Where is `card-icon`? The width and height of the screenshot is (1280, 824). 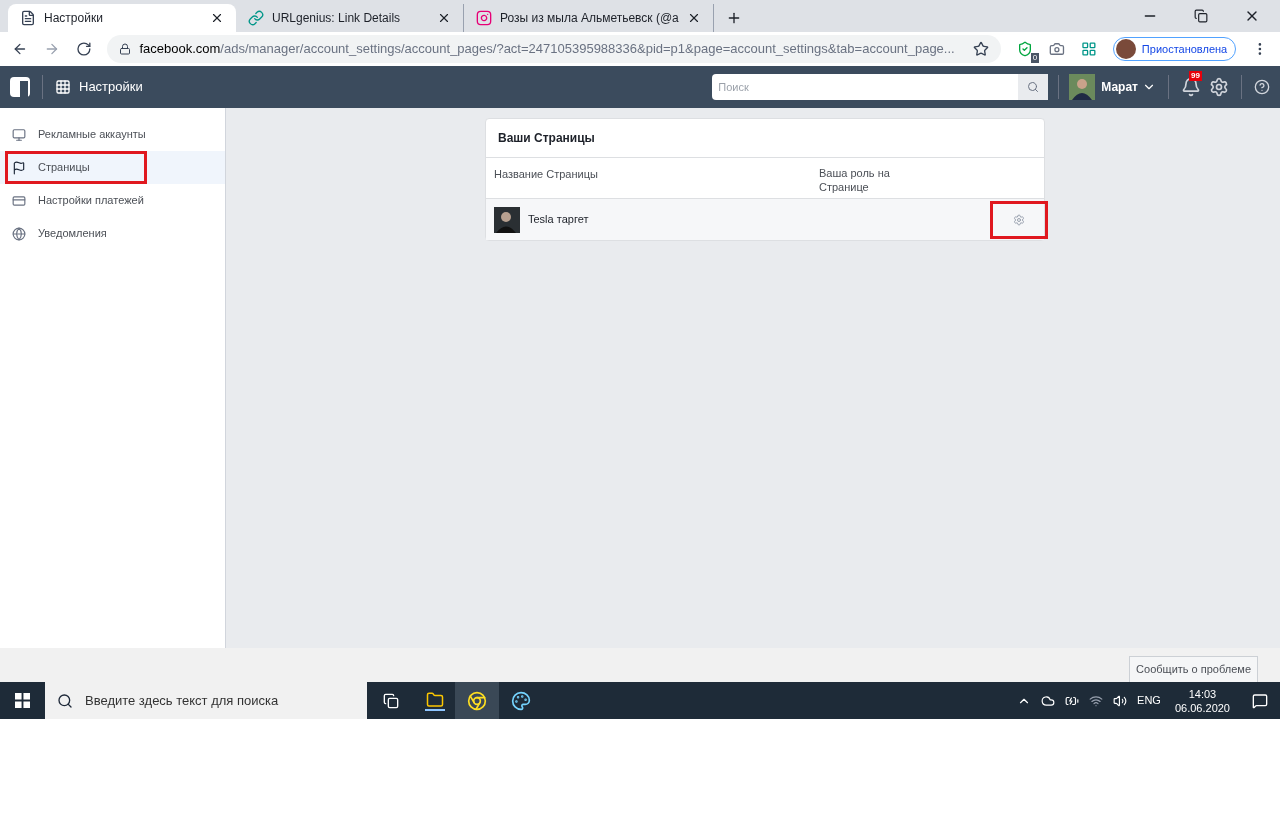
card-icon is located at coordinates (19, 200).